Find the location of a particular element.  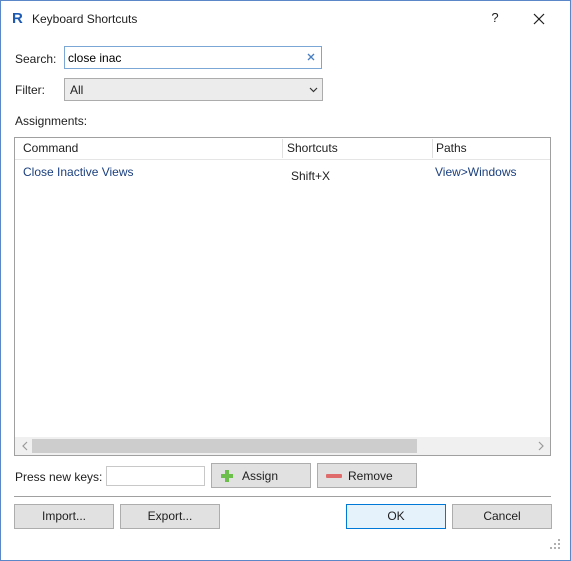

column-header-paths: Paths is located at coordinates (488, 148).